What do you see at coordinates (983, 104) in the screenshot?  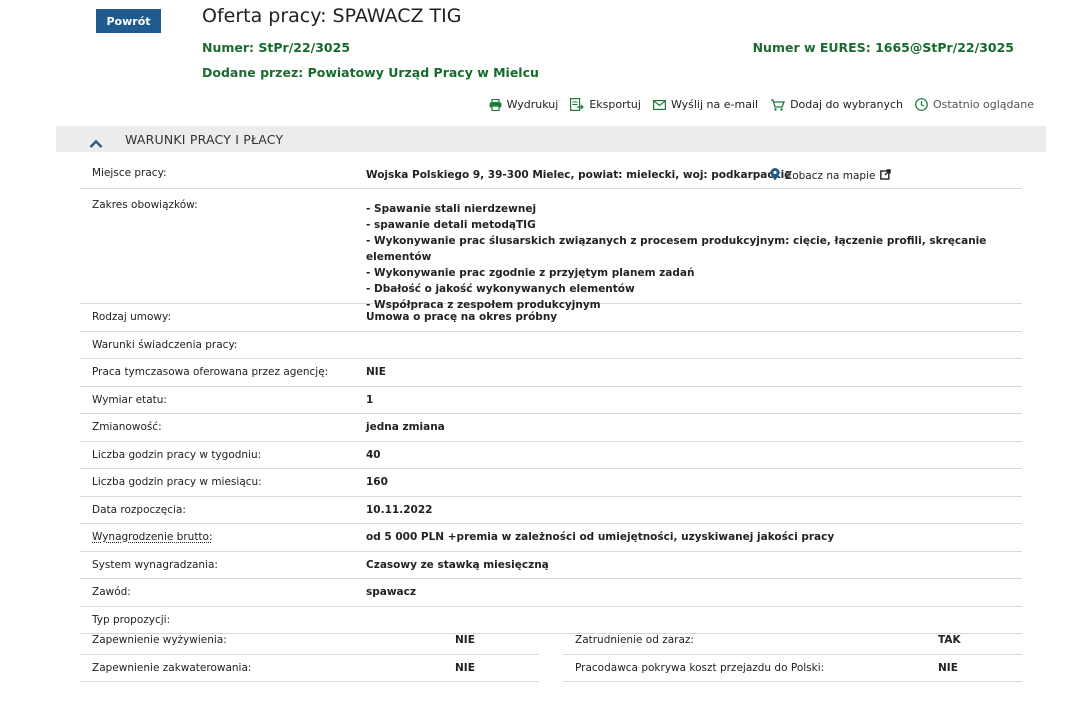 I see `recent-label: Ostatnio oglądane` at bounding box center [983, 104].